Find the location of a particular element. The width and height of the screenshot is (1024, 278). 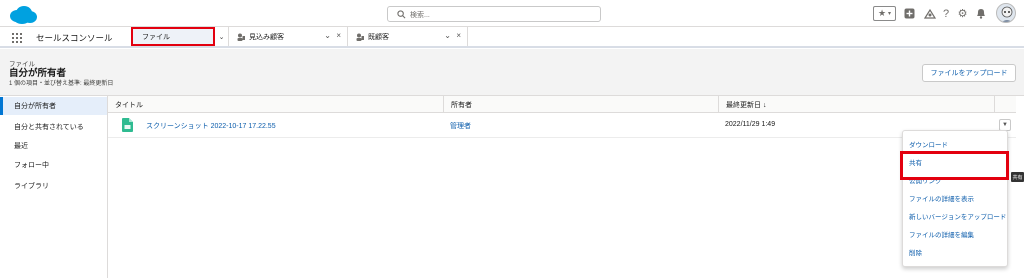

help-button: ? is located at coordinates (946, 13).